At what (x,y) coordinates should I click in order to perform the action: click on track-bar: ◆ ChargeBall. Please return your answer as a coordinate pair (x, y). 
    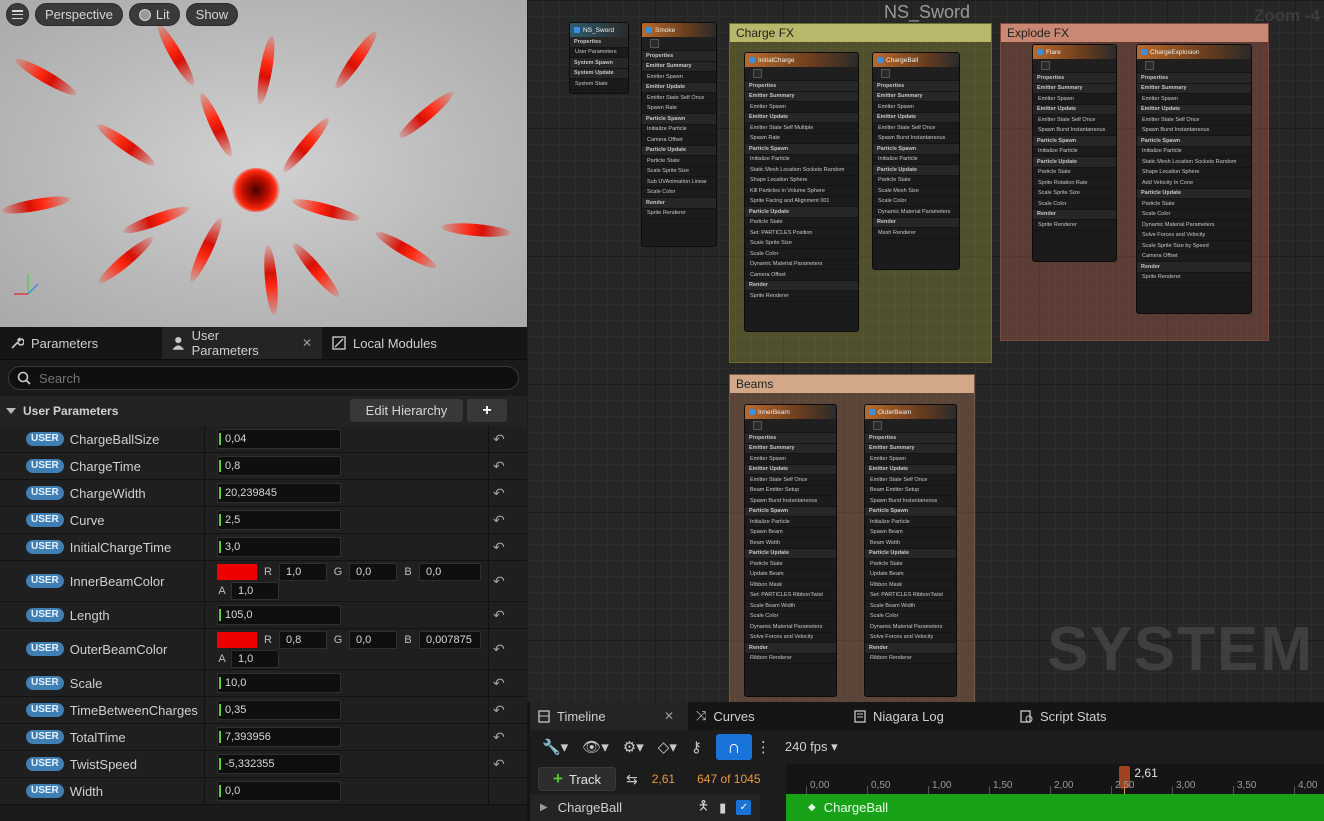
    Looking at the image, I should click on (1055, 807).